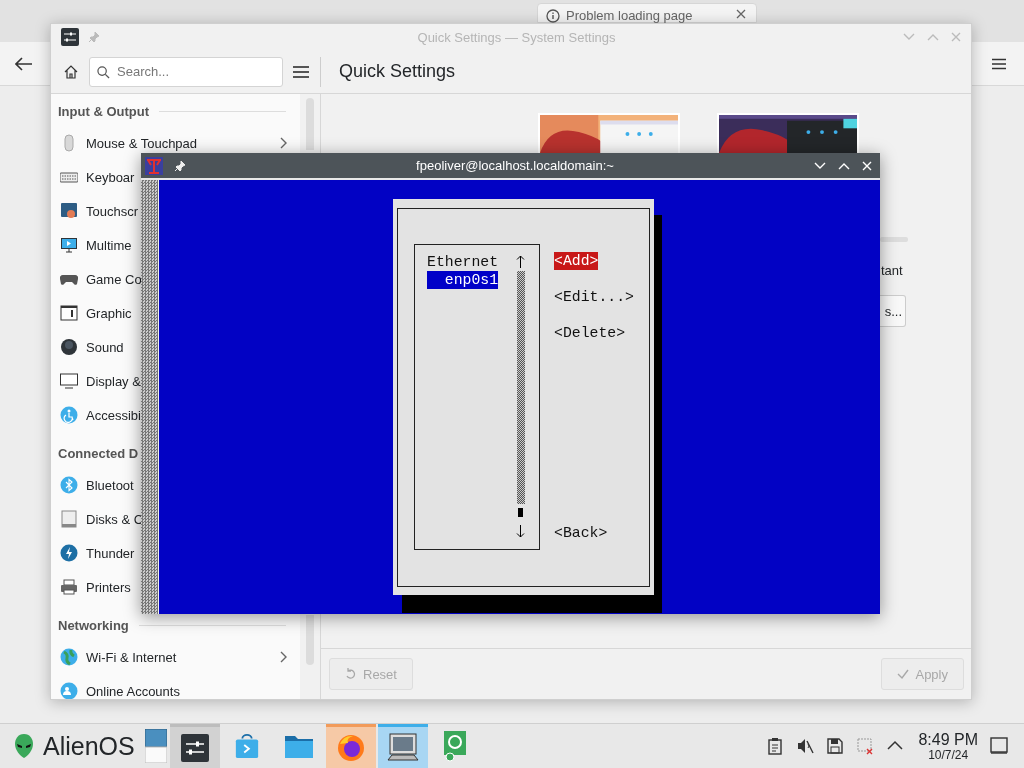 Image resolution: width=1024 pixels, height=768 pixels. Describe the element at coordinates (69, 657) in the screenshot. I see `globe-icon` at that location.